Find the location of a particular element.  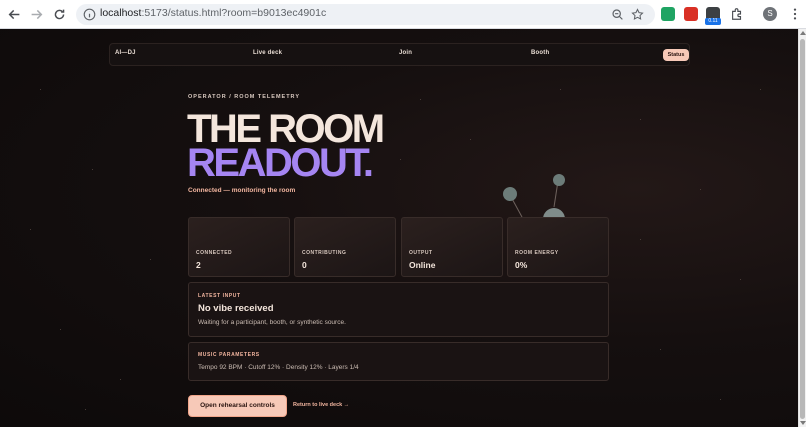

stat-label: ROOM ENERGY is located at coordinates (537, 253).